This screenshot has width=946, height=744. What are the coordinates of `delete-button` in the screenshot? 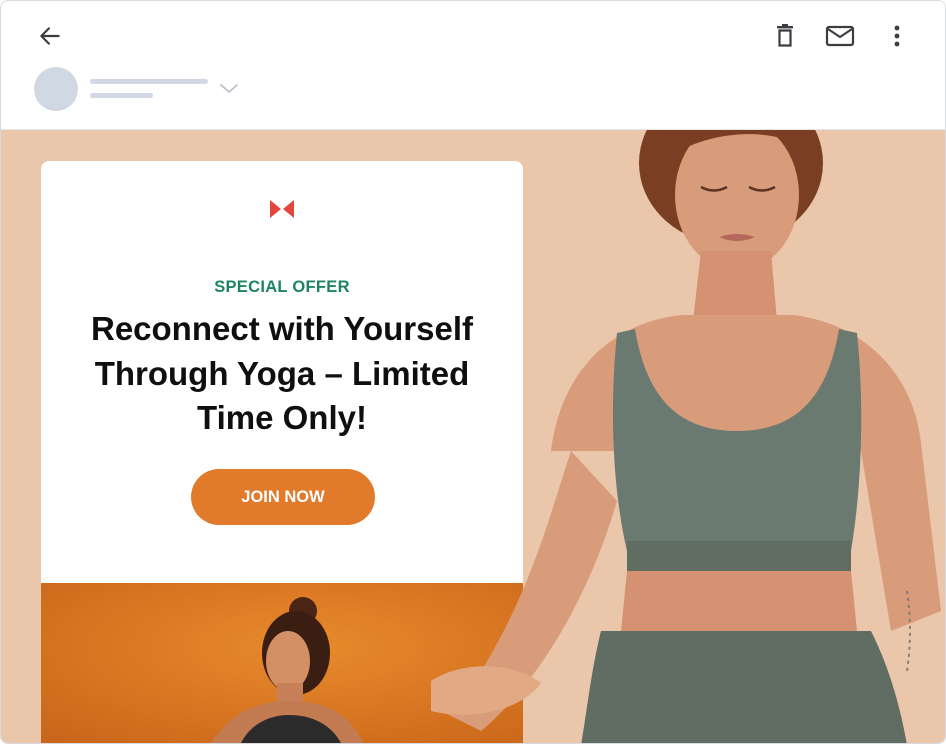 It's located at (785, 36).